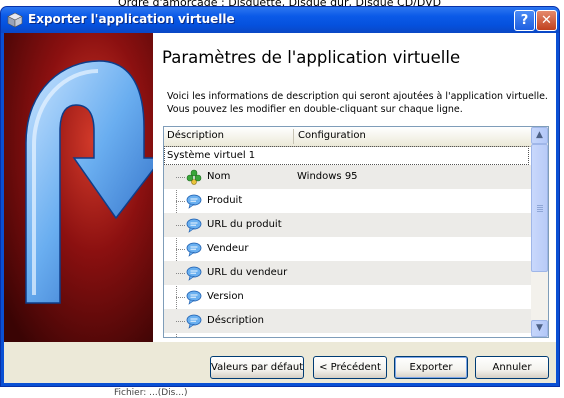 The height and width of the screenshot is (398, 564). I want to click on export-button: Exporter, so click(431, 367).